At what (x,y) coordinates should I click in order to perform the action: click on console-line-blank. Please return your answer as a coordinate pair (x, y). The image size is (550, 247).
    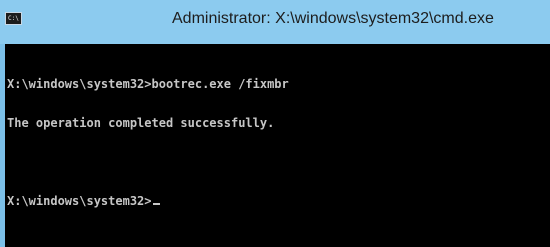
    Looking at the image, I should click on (148, 162).